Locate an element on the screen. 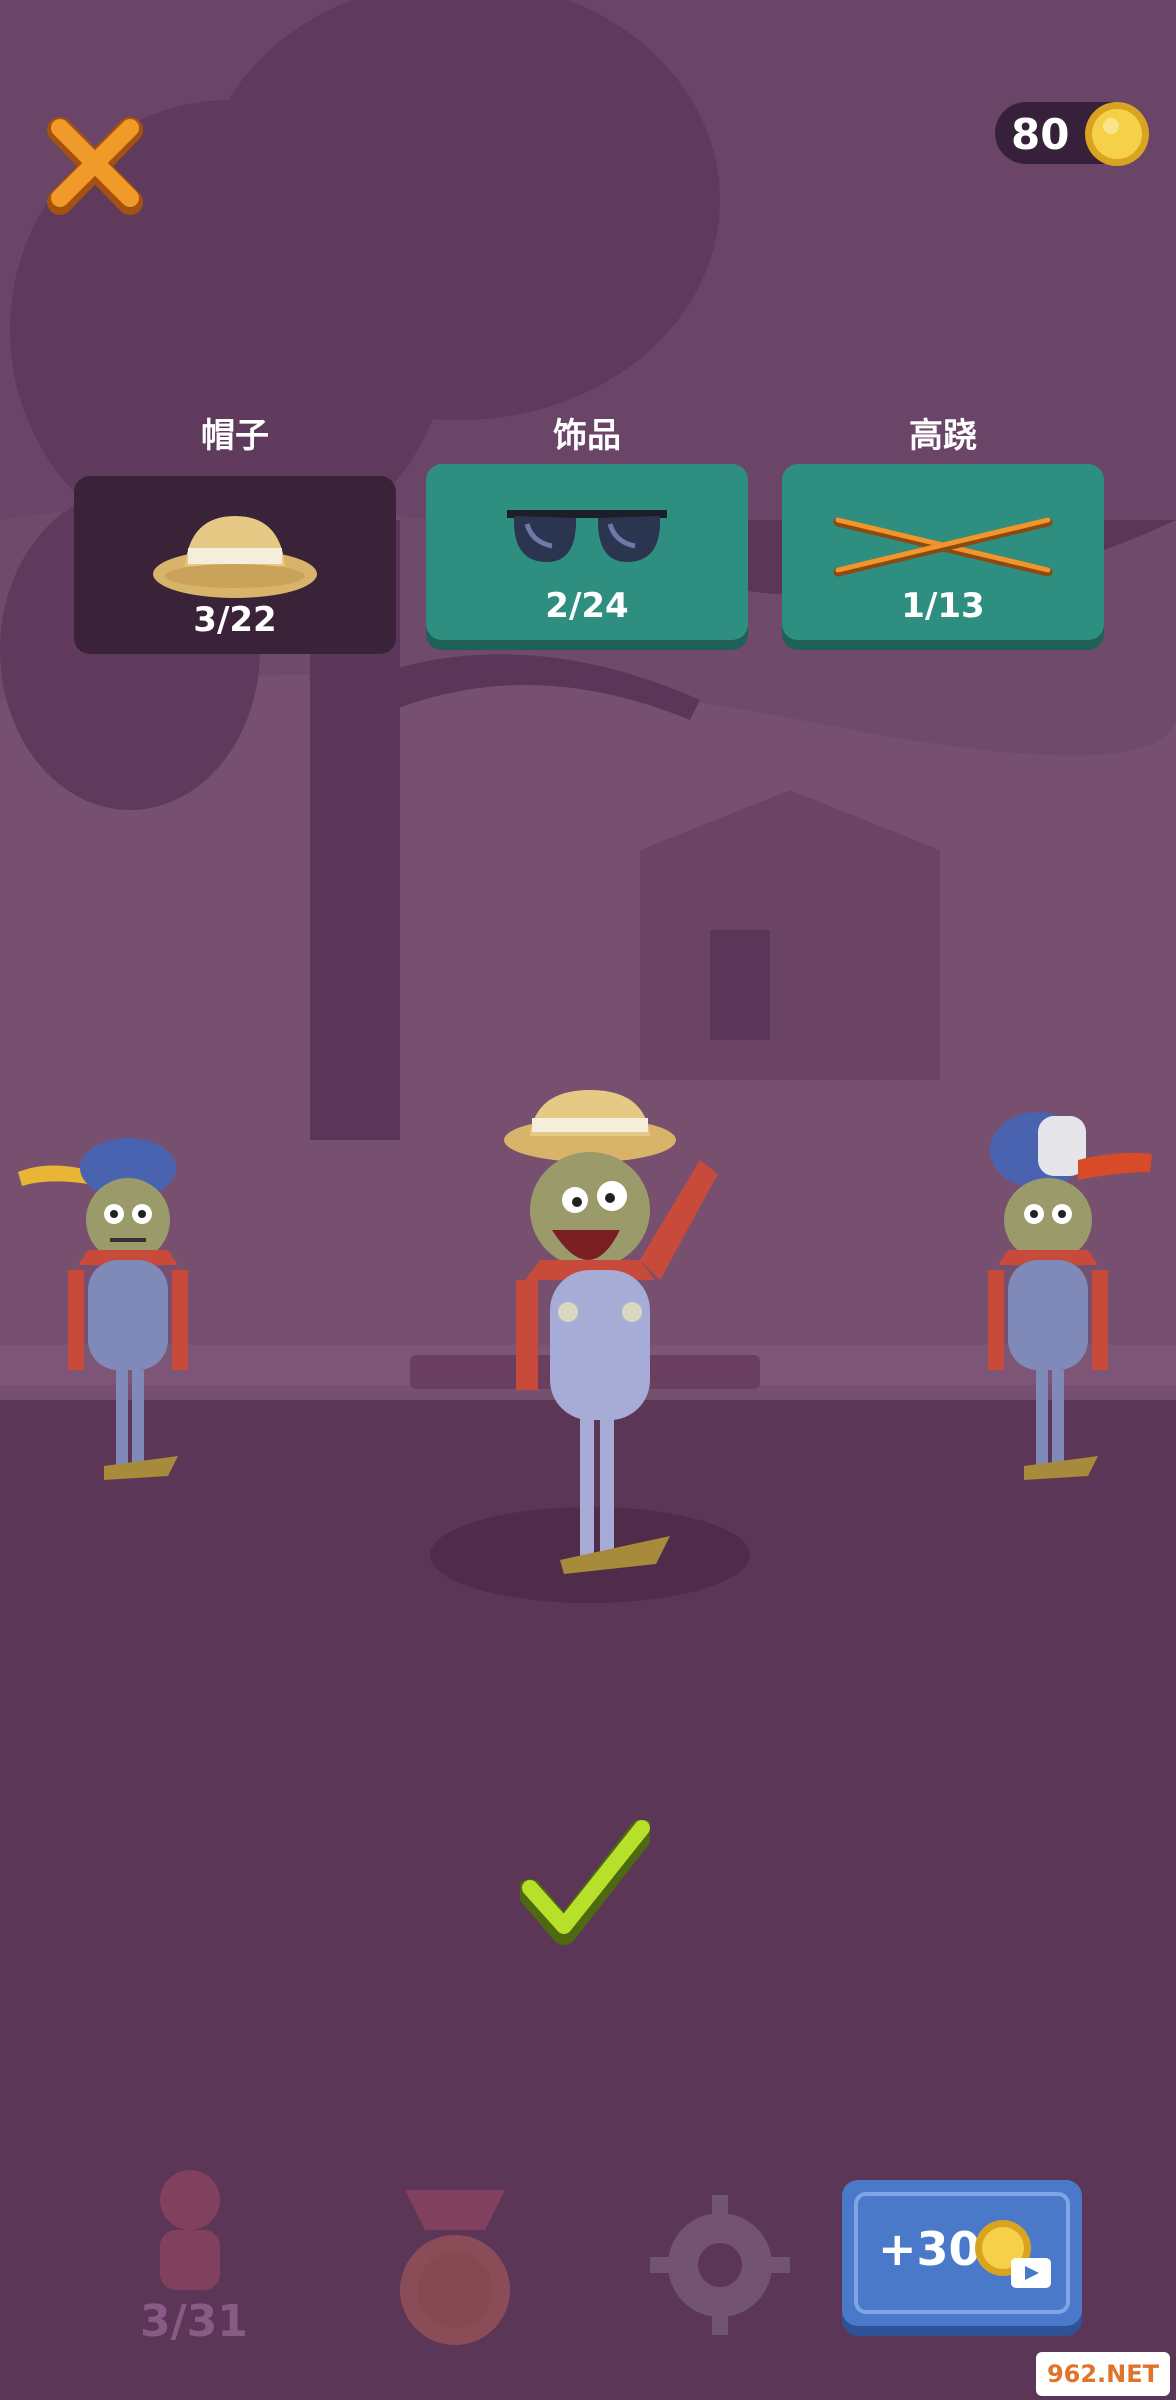 The width and height of the screenshot is (1176, 2400). scarecrow-right-preview is located at coordinates (1068, 1300).